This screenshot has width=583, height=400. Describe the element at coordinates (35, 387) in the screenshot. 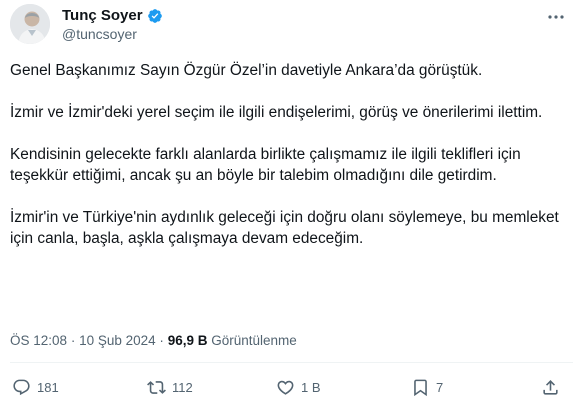

I see `reply-button: 181` at that location.